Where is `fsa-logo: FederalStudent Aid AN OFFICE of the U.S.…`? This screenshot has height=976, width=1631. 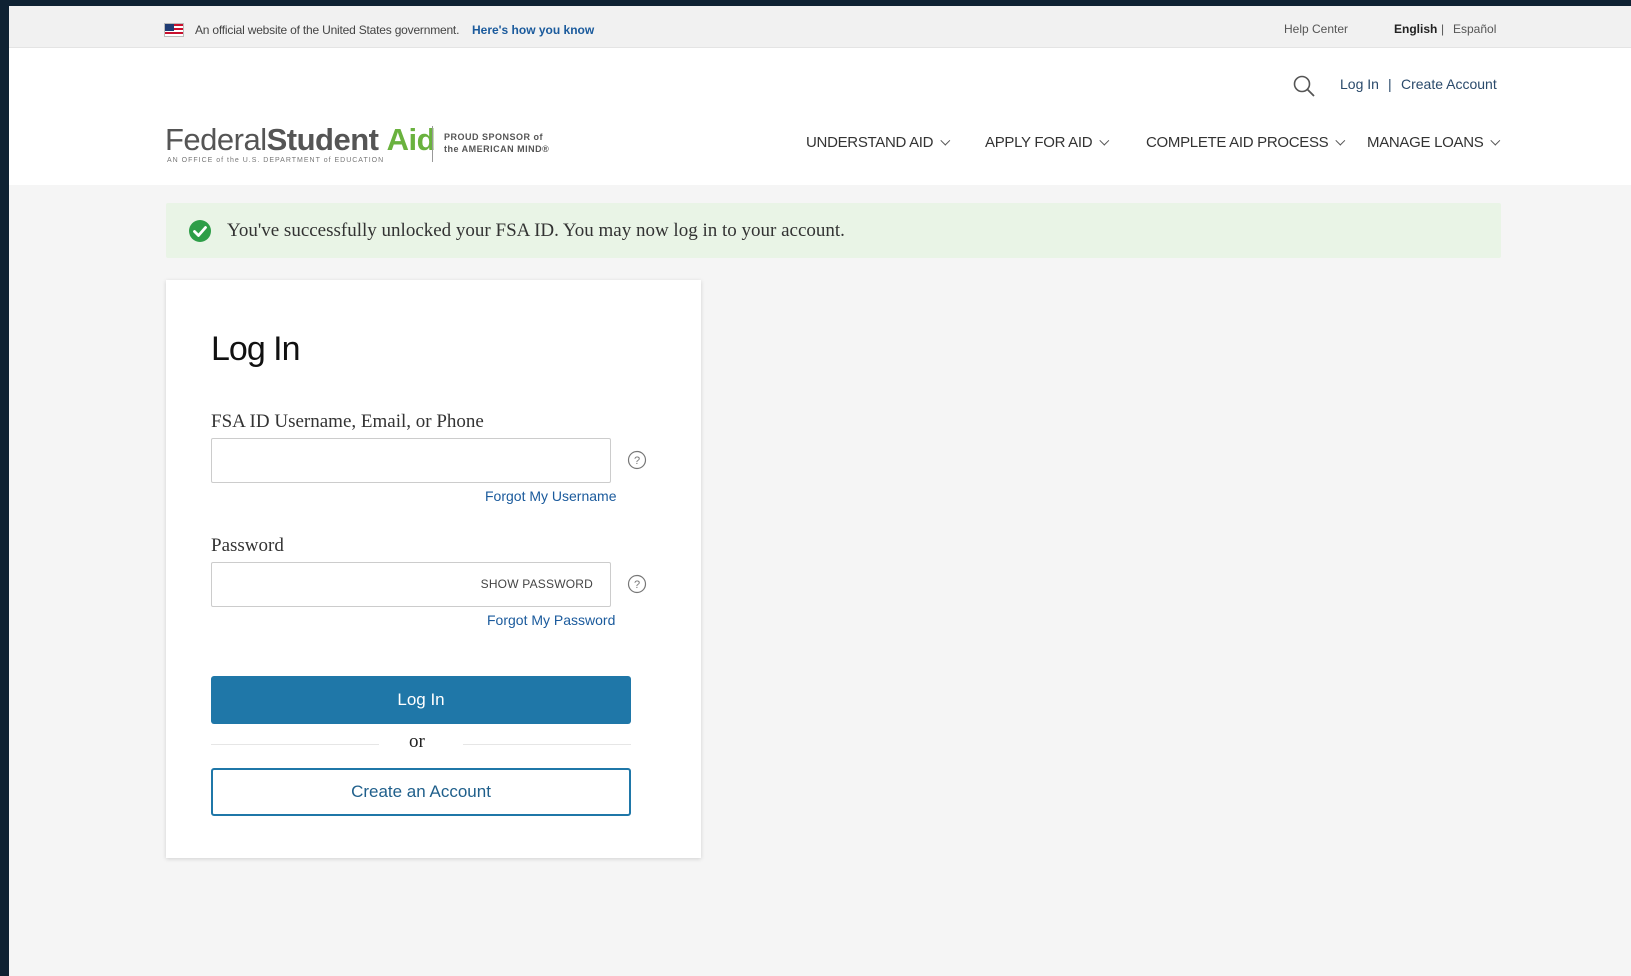 fsa-logo: FederalStudent Aid AN OFFICE of the U.S.… is located at coordinates (365, 144).